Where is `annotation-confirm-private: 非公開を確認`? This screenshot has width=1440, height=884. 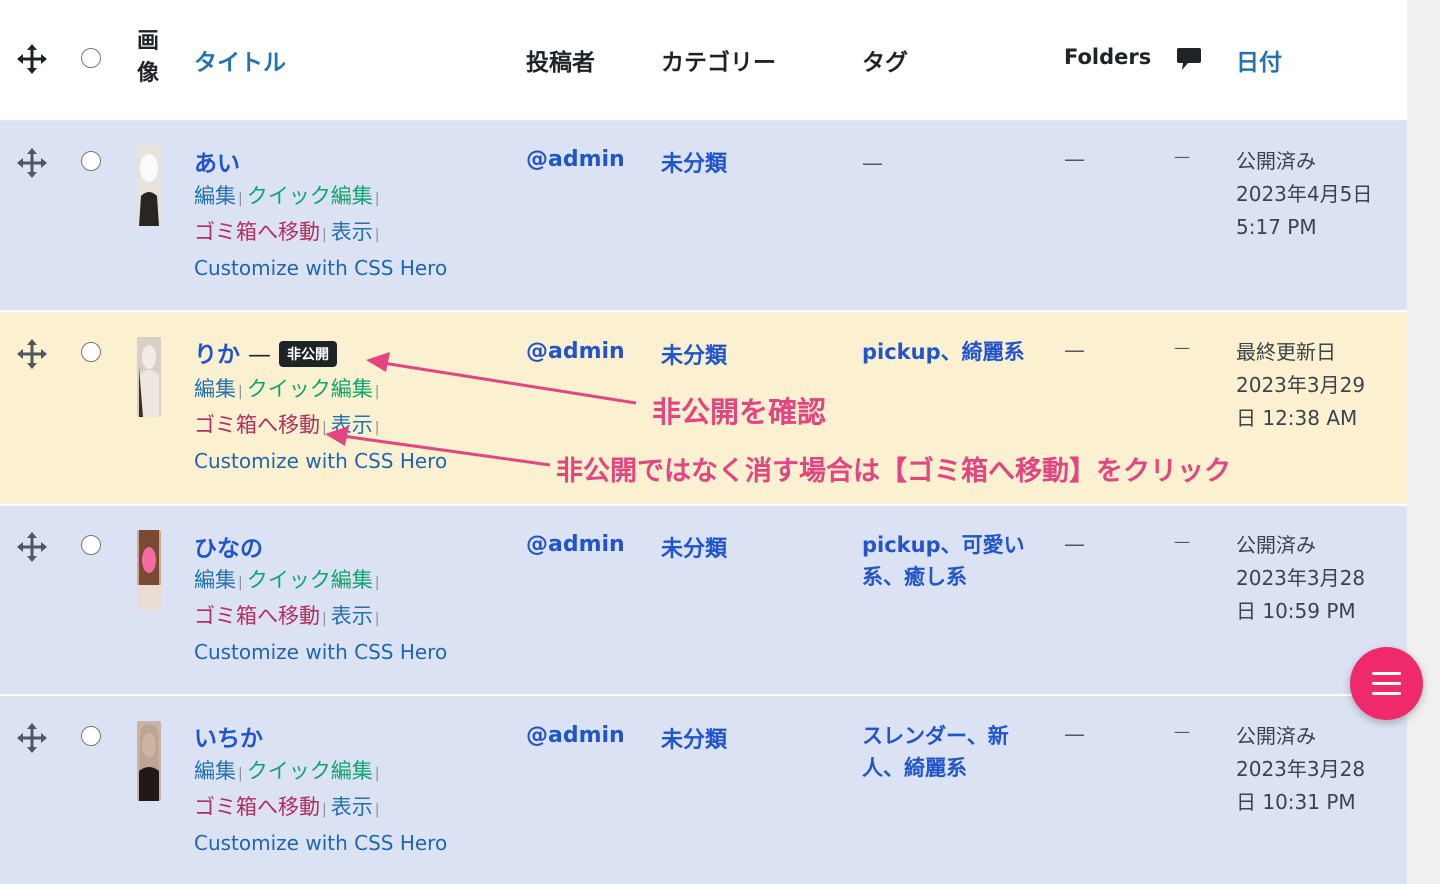
annotation-confirm-private: 非公開を確認 is located at coordinates (739, 412).